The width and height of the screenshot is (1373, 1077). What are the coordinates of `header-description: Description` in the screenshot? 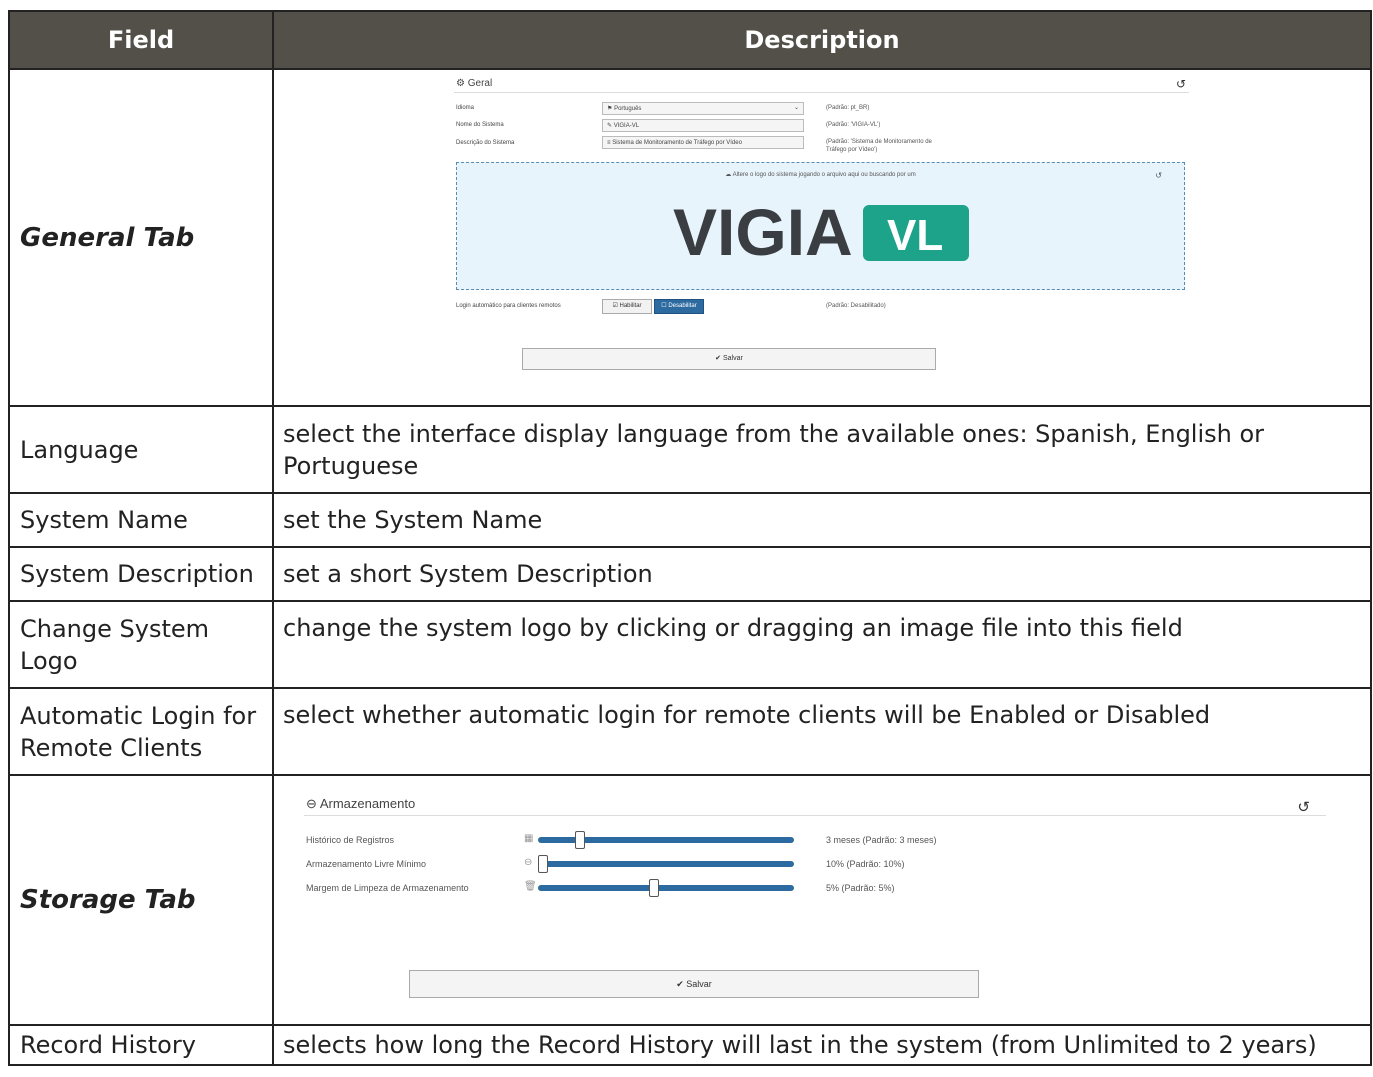 It's located at (822, 40).